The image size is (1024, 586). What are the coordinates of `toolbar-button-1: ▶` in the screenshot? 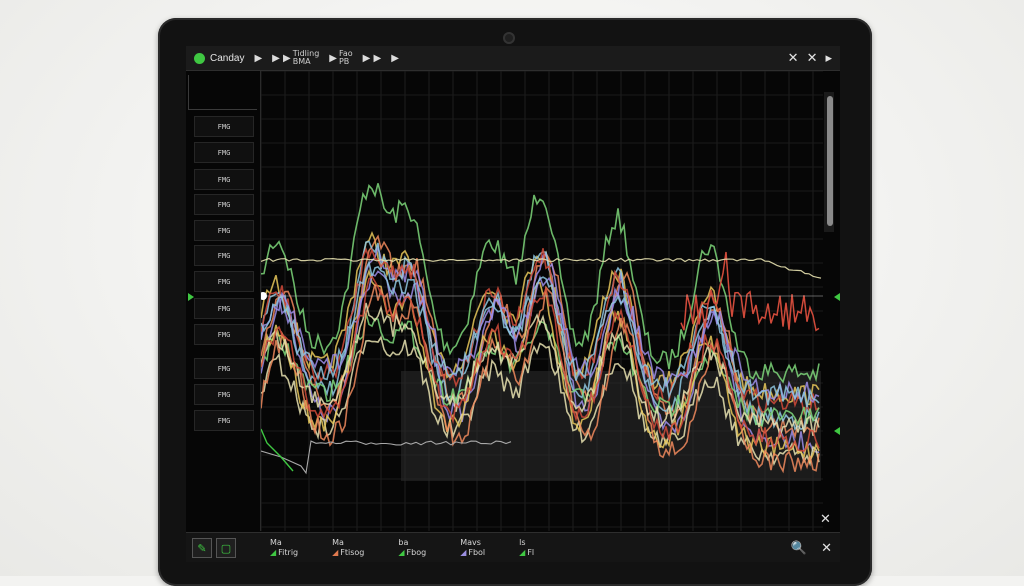 It's located at (258, 58).